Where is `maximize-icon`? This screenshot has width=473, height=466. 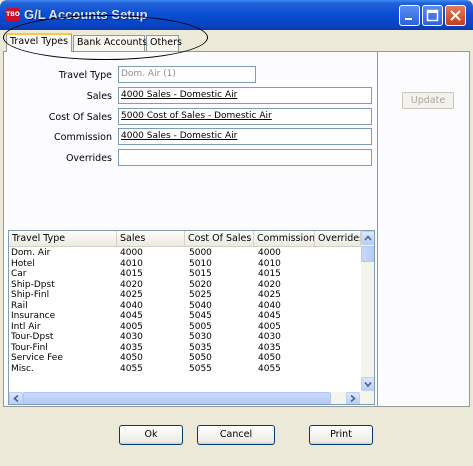
maximize-icon is located at coordinates (432, 15).